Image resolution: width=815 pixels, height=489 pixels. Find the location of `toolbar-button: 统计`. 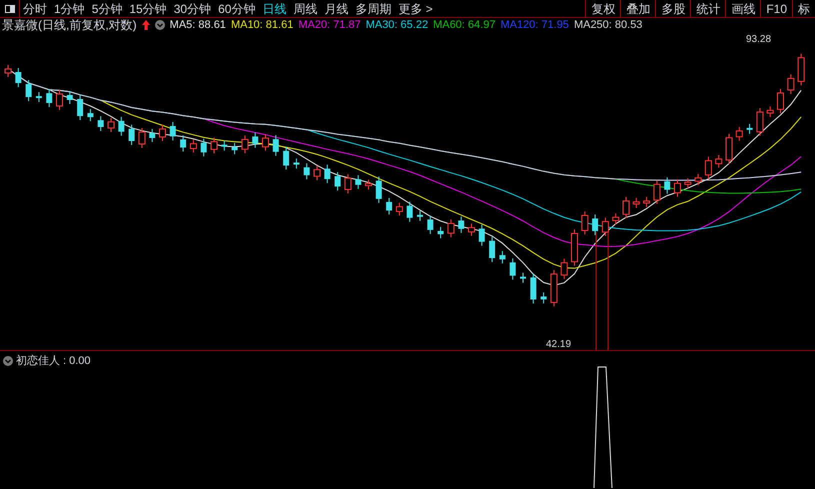

toolbar-button: 统计 is located at coordinates (708, 8).